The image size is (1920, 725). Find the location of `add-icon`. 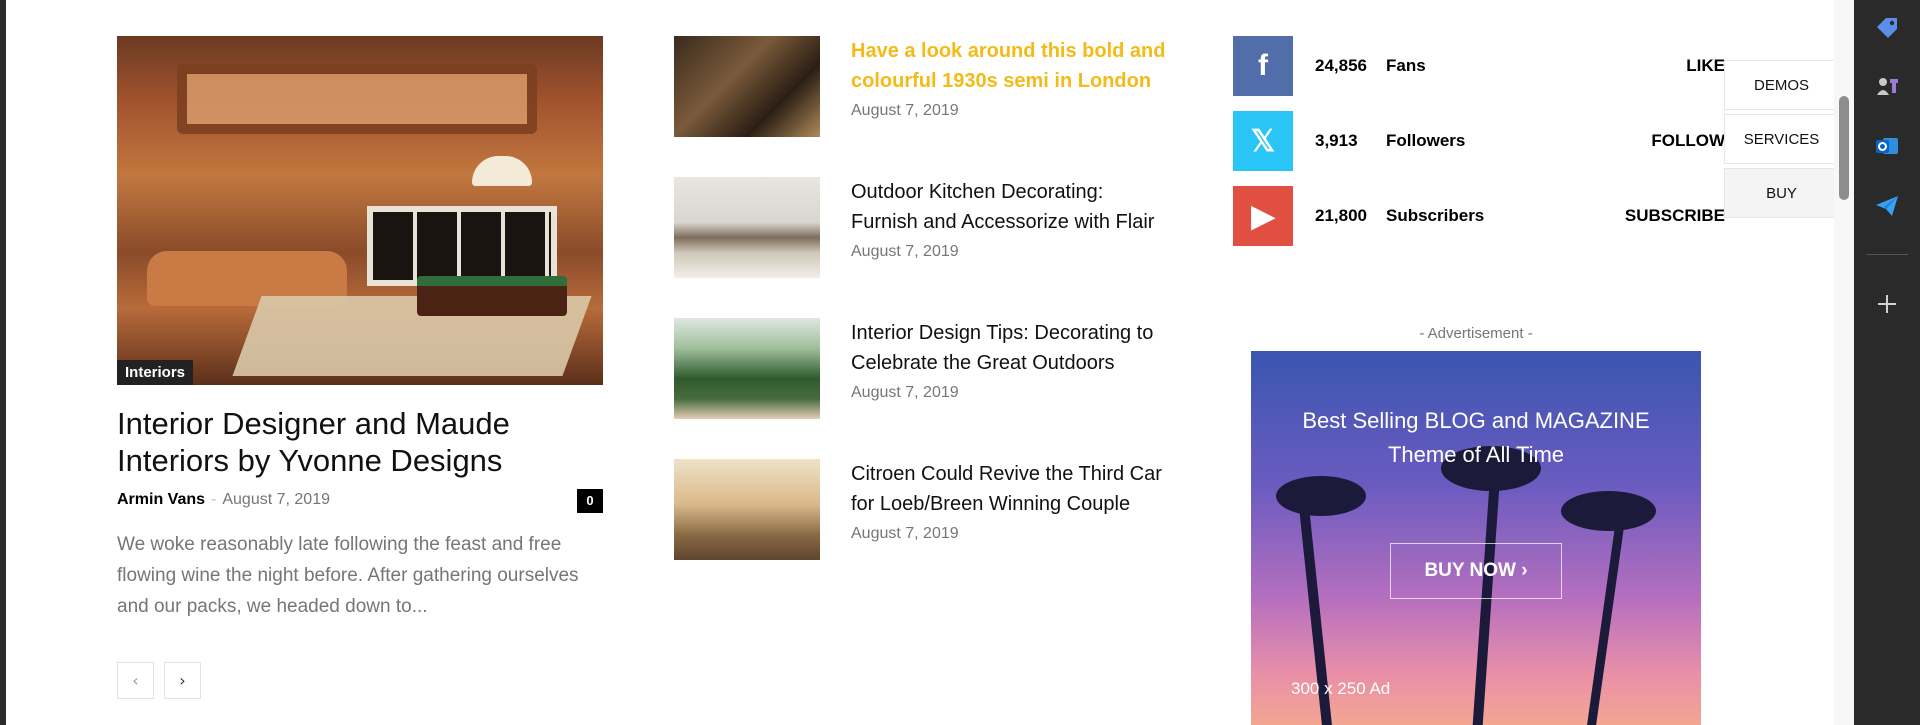

add-icon is located at coordinates (1887, 304).